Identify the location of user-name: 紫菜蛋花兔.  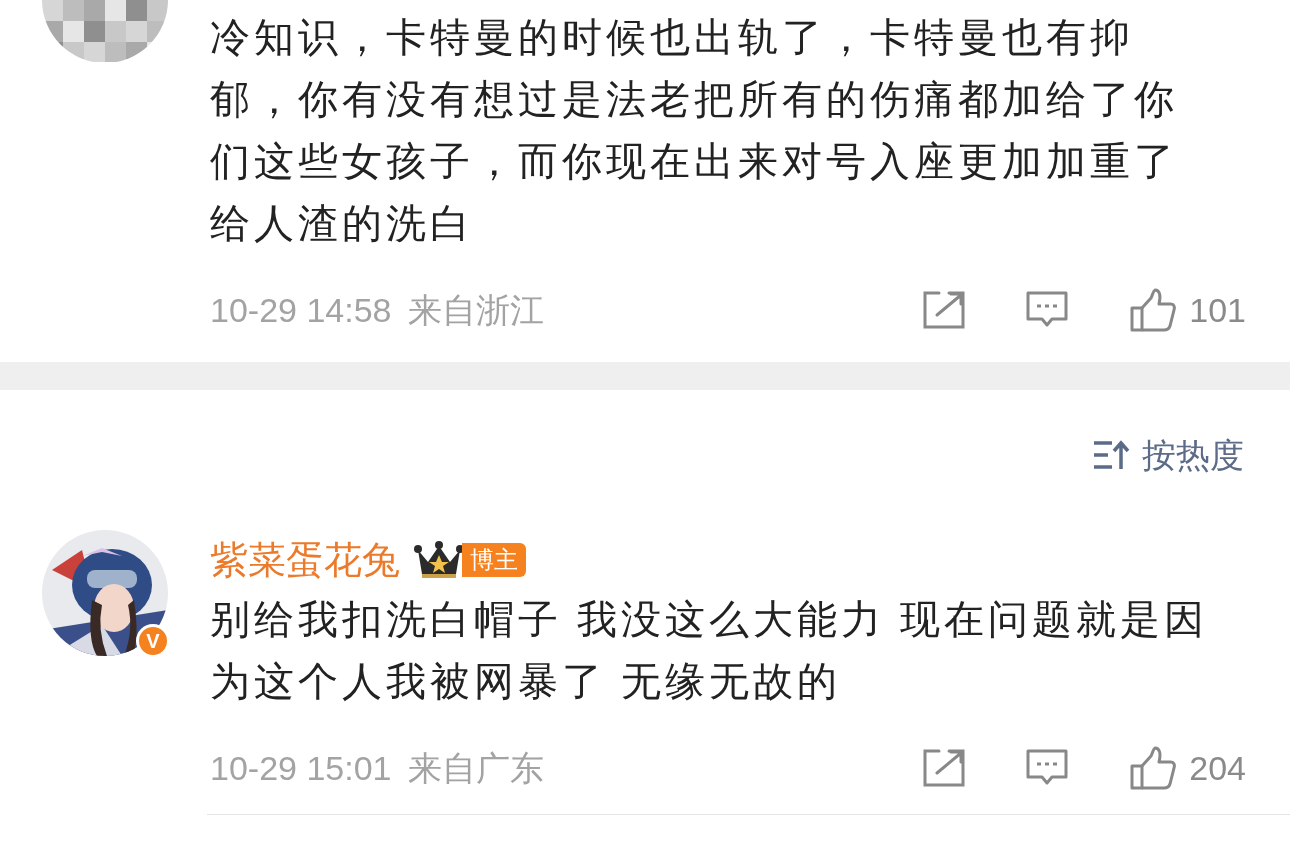
(305, 560).